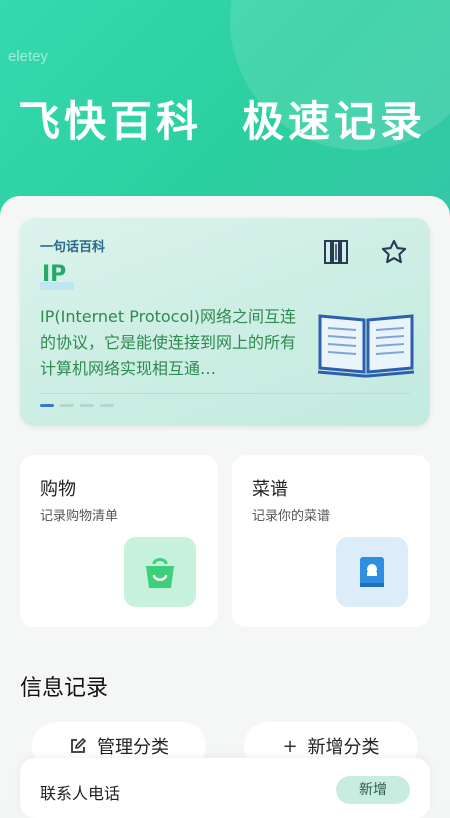  What do you see at coordinates (270, 489) in the screenshot?
I see `recipe-title: 菜谱` at bounding box center [270, 489].